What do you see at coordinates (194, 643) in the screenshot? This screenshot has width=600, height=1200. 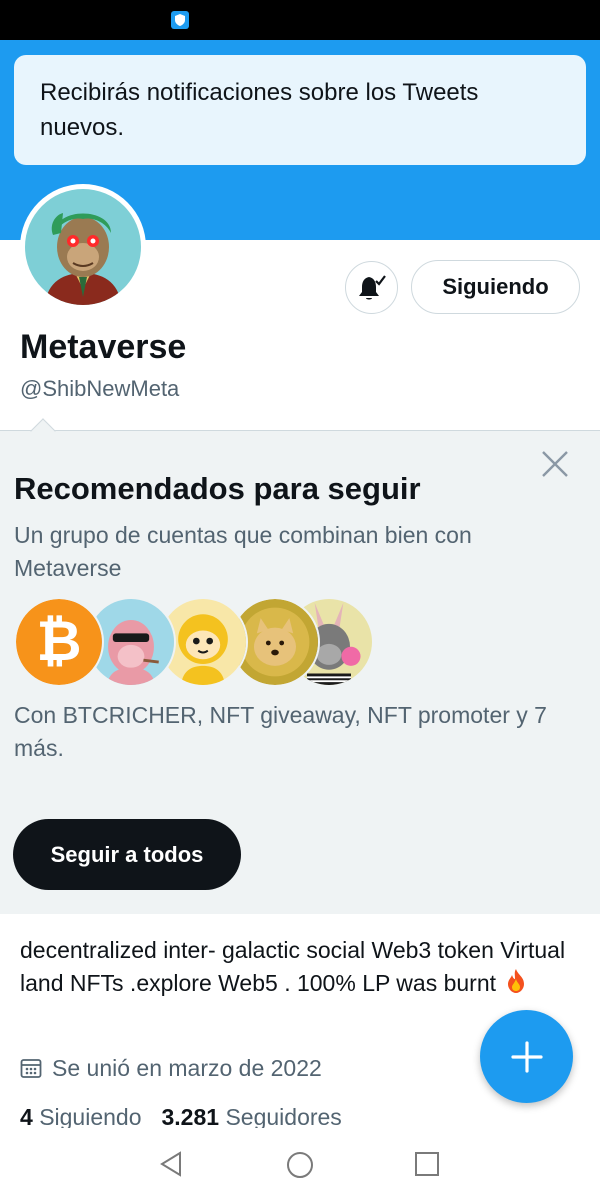 I see `recommended-avatars: ₿` at bounding box center [194, 643].